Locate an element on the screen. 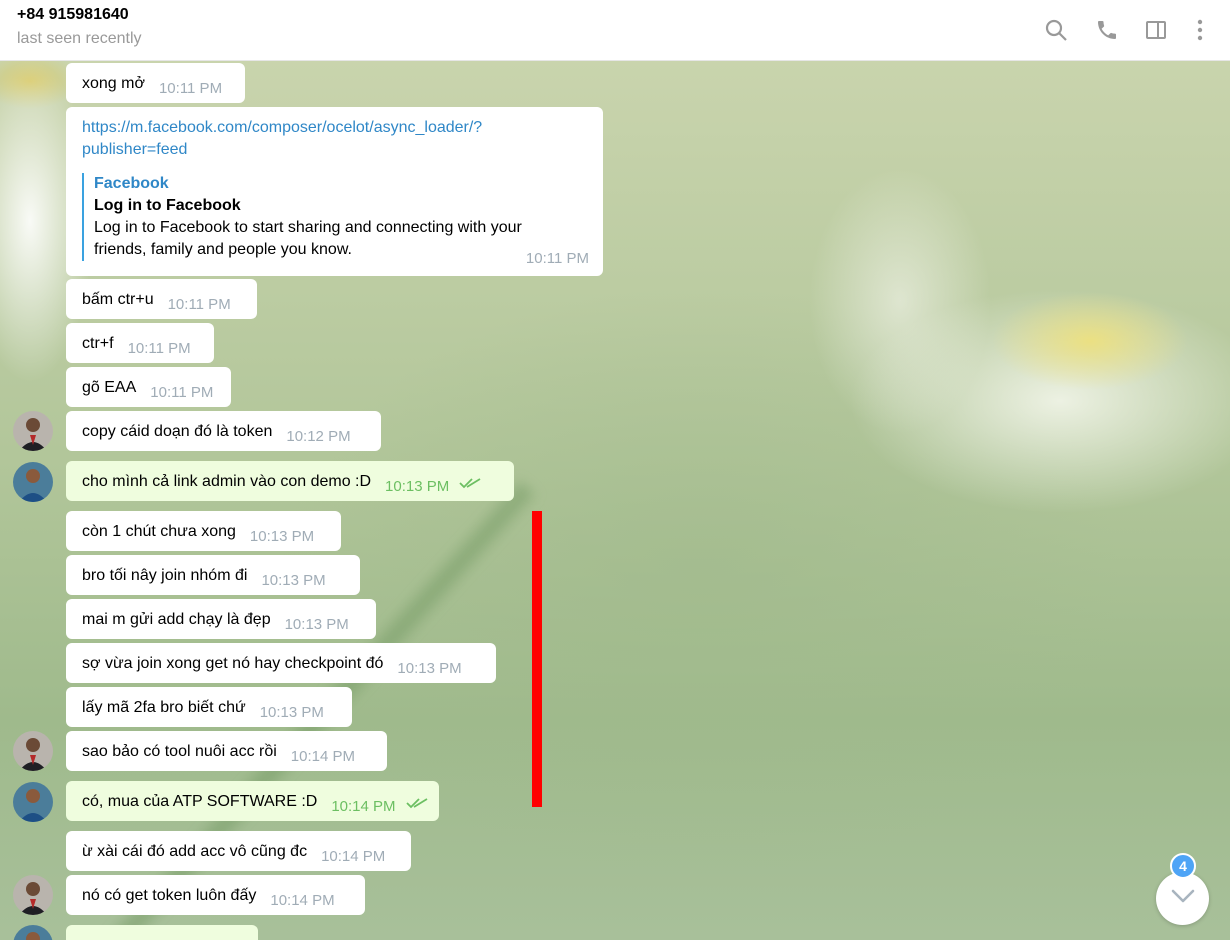  message-text: sao bảo có tool nuôi acc rồi is located at coordinates (179, 751).